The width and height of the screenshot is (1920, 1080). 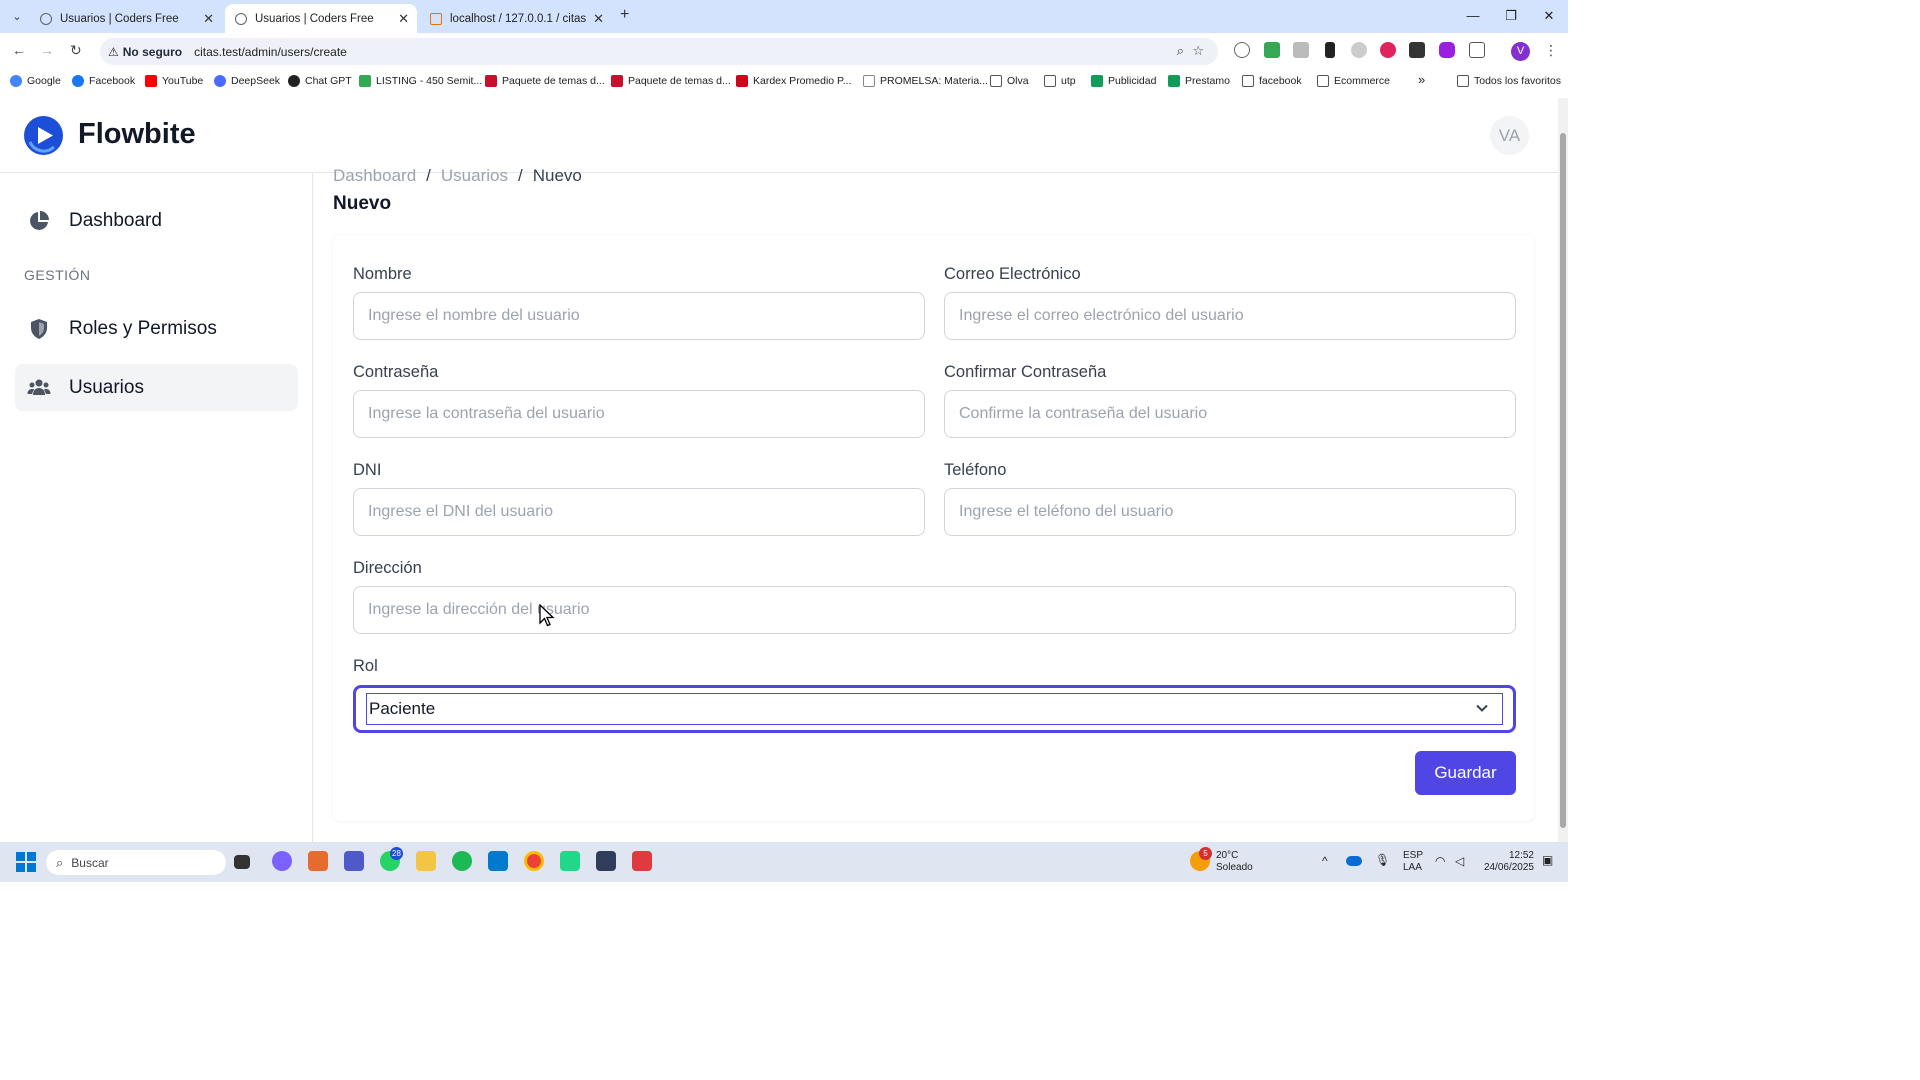 I want to click on role-select: Paciente, so click(x=934, y=709).